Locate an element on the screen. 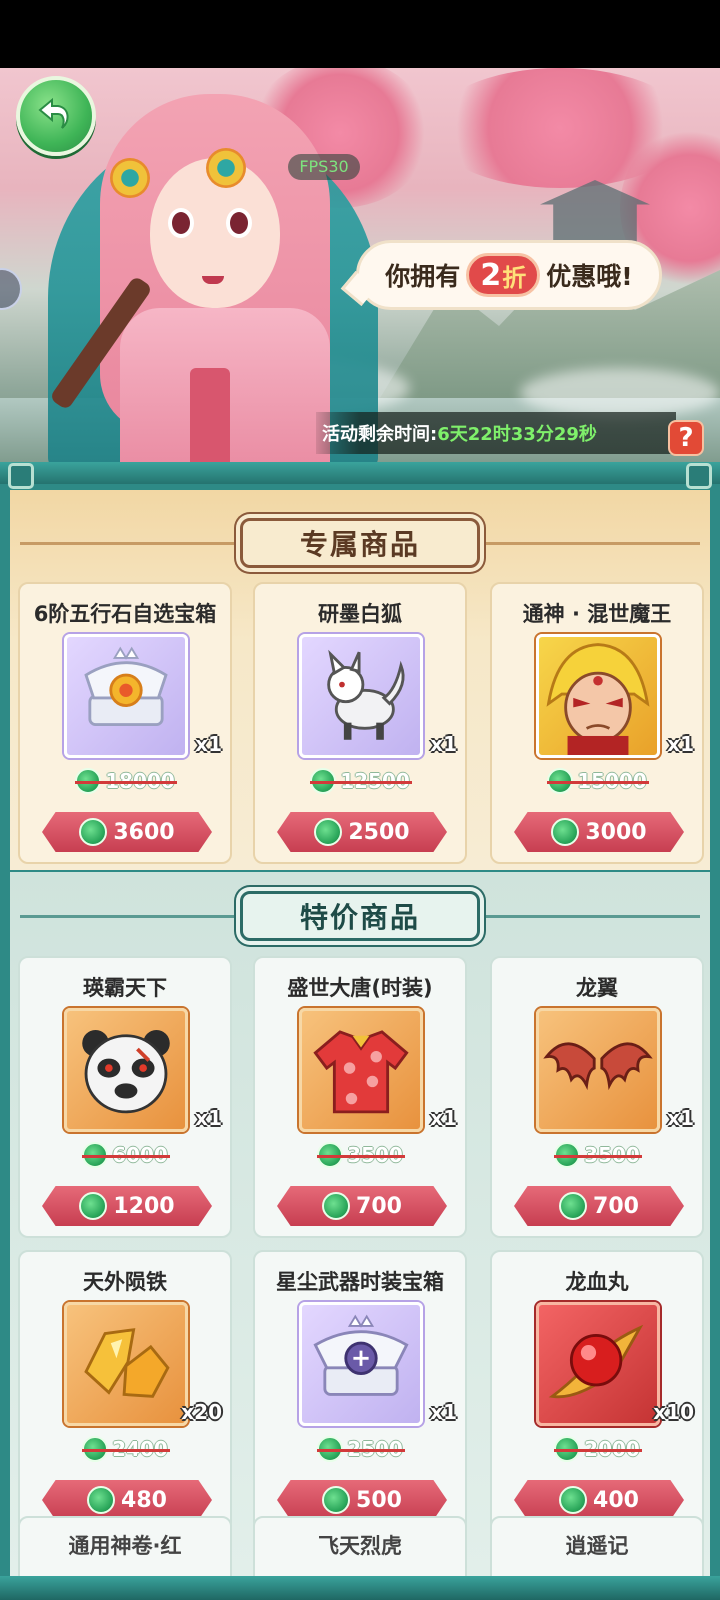 This screenshot has height=1600, width=720. discount-speech-bubble: 你拥有 2 折 优惠哦! is located at coordinates (509, 275).